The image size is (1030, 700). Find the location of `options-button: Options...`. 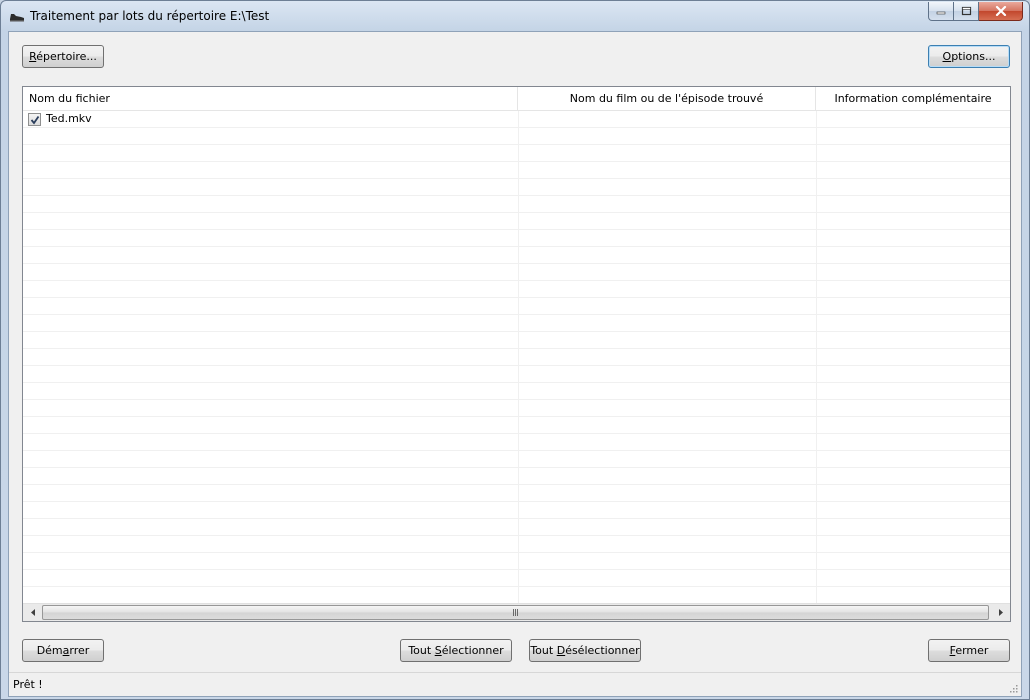

options-button: Options... is located at coordinates (969, 56).